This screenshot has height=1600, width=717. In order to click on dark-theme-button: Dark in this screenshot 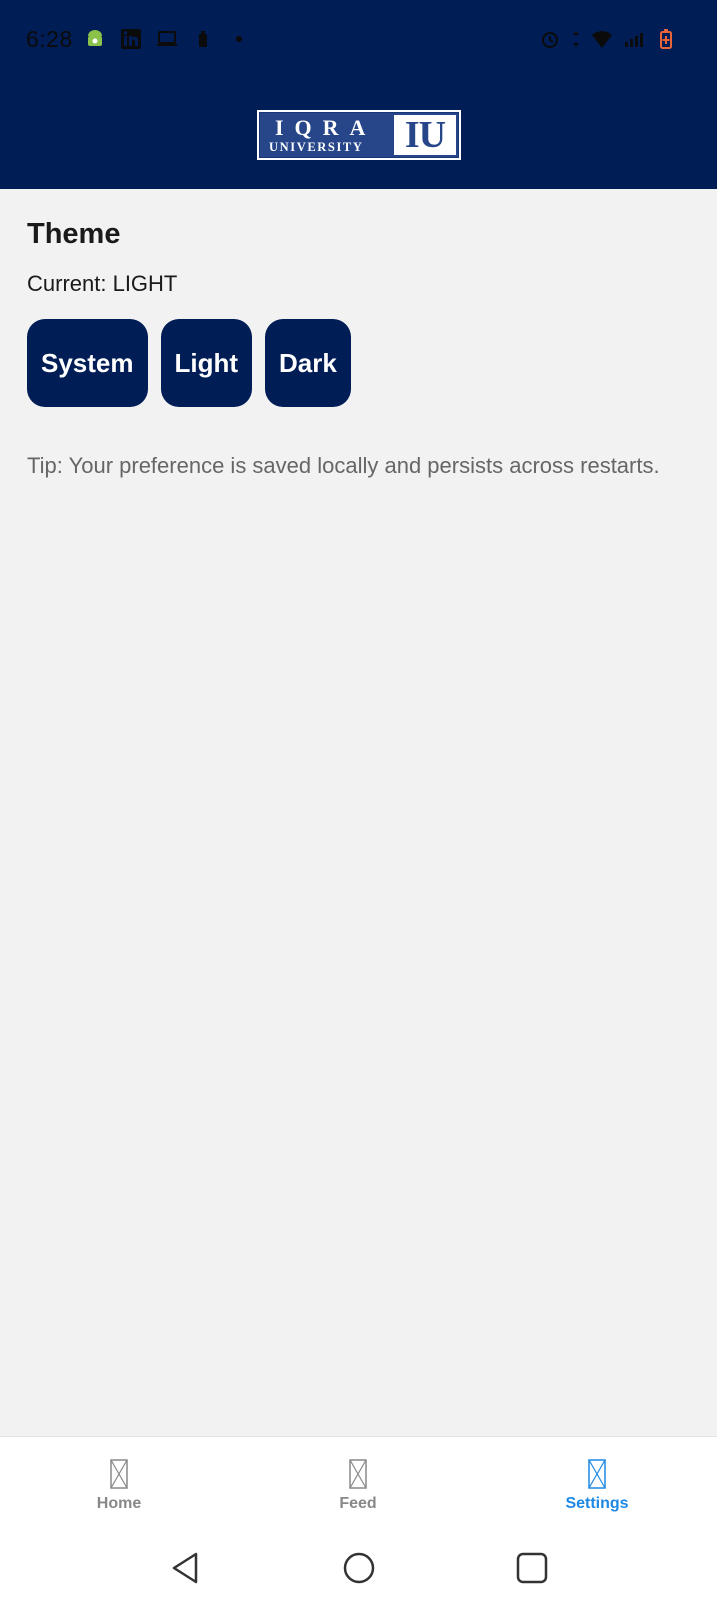, I will do `click(308, 363)`.